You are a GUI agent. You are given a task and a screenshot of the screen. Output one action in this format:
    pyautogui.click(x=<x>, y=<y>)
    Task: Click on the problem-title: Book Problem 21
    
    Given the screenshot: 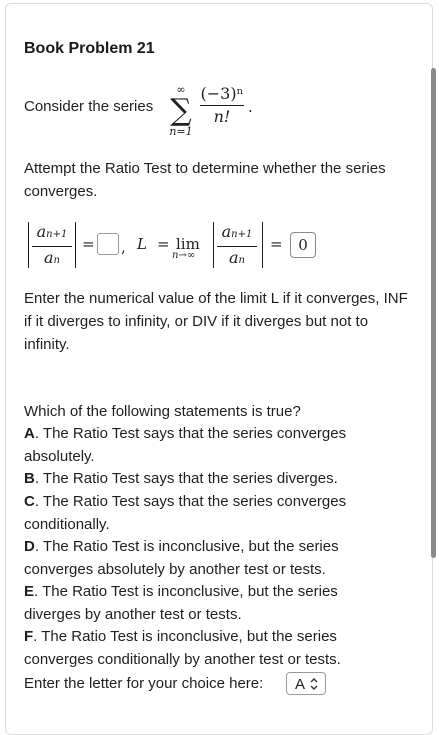 What is the action you would take?
    pyautogui.click(x=89, y=48)
    